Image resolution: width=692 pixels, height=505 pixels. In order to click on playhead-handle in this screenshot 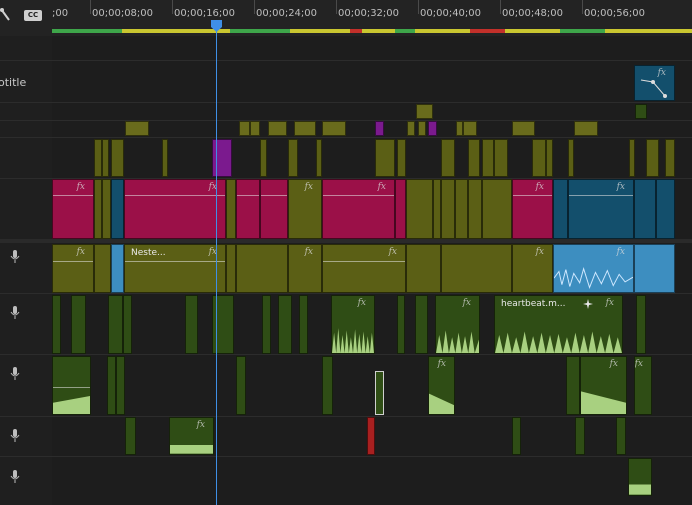, I will do `click(216, 26)`.